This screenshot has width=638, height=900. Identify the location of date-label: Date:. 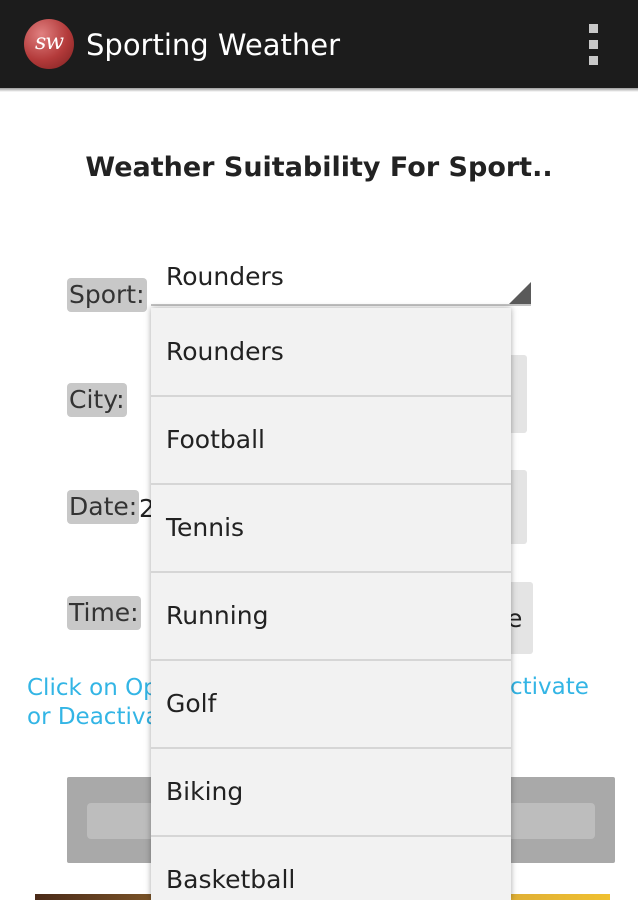
(103, 507).